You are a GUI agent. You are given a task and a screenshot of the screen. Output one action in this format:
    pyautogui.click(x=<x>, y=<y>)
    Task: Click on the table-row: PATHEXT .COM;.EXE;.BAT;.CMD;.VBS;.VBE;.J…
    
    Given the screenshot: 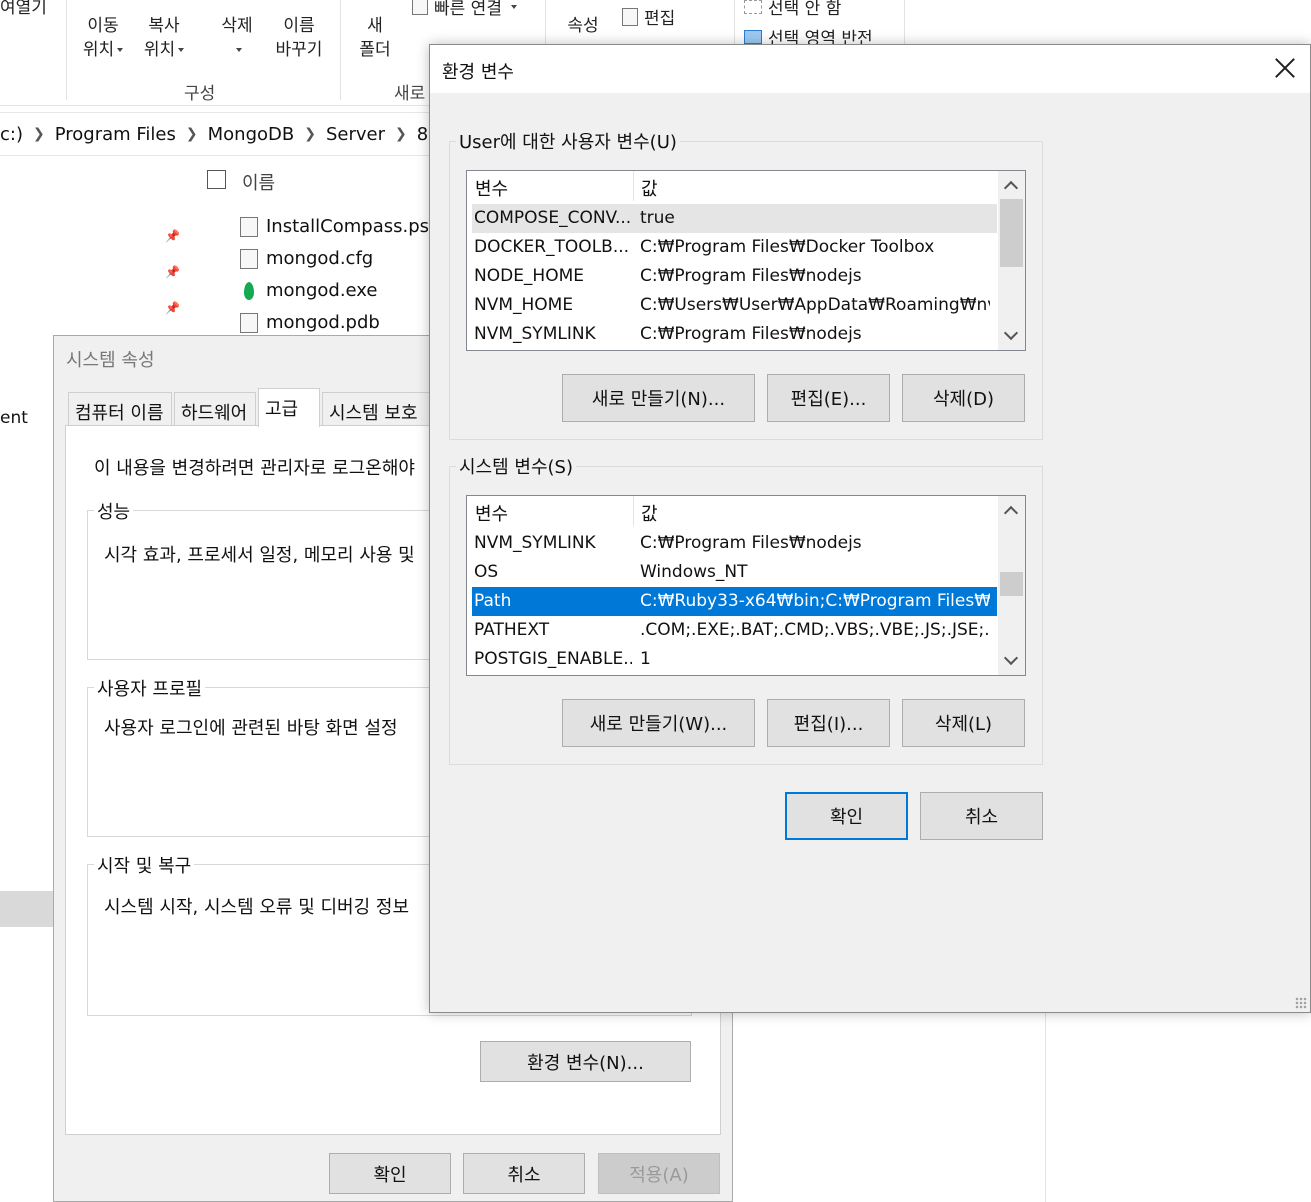 What is the action you would take?
    pyautogui.click(x=734, y=630)
    